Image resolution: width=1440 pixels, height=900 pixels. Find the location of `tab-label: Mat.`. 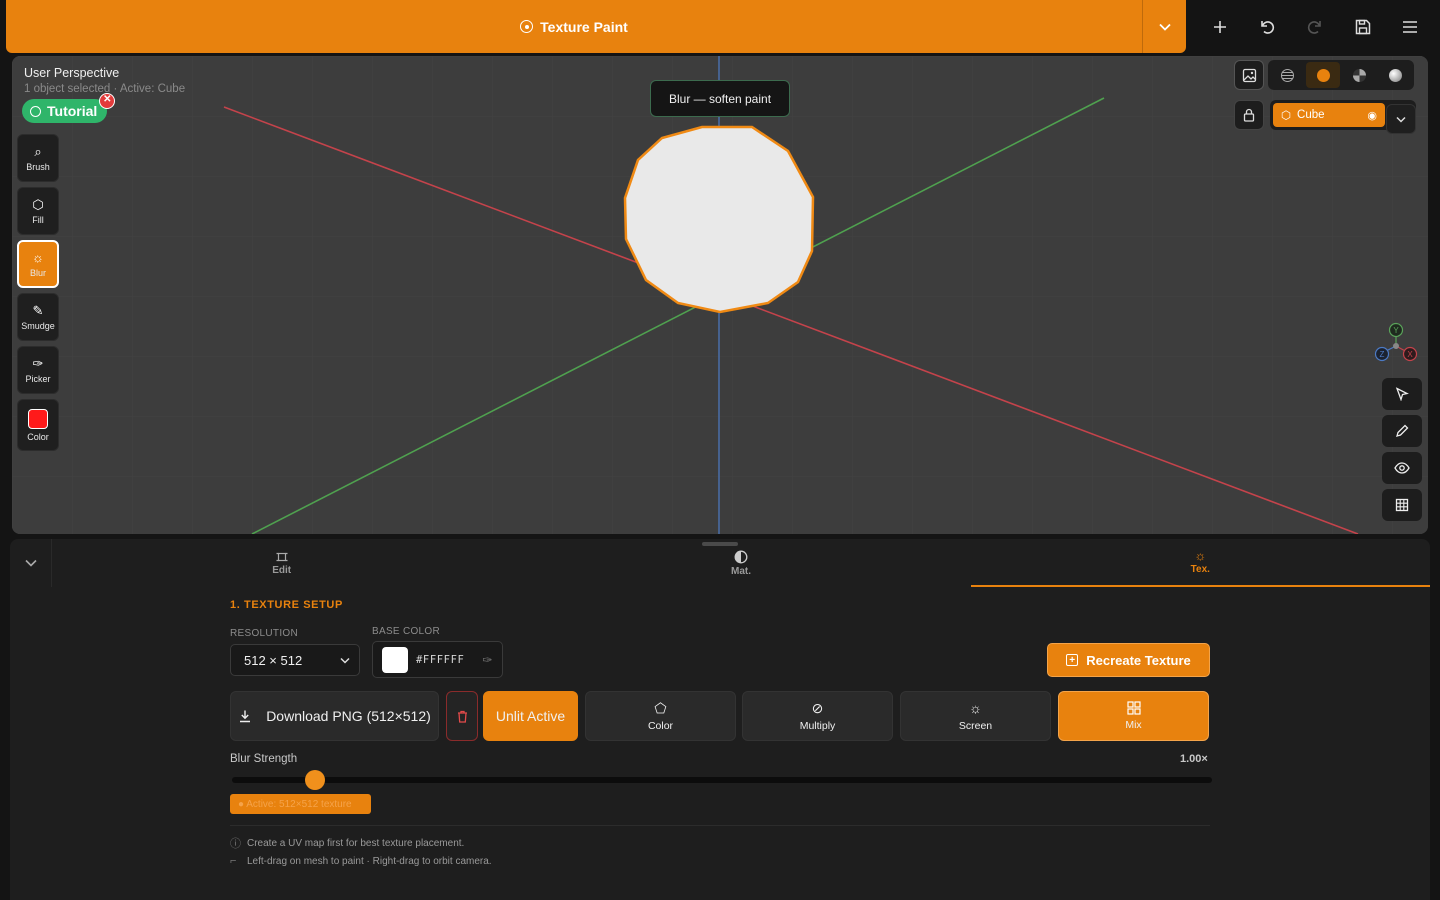

tab-label: Mat. is located at coordinates (740, 571).